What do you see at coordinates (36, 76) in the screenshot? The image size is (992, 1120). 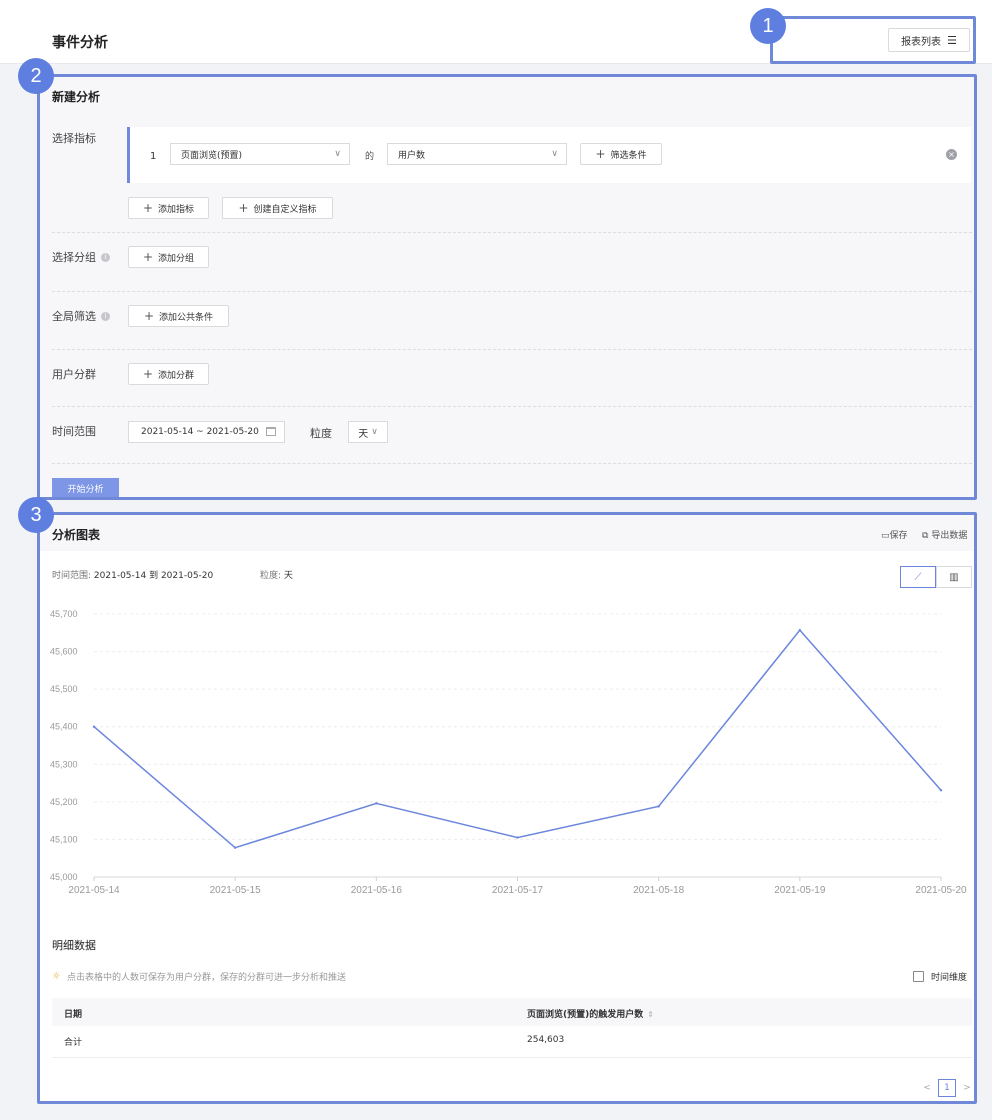 I see `marker-2: 2` at bounding box center [36, 76].